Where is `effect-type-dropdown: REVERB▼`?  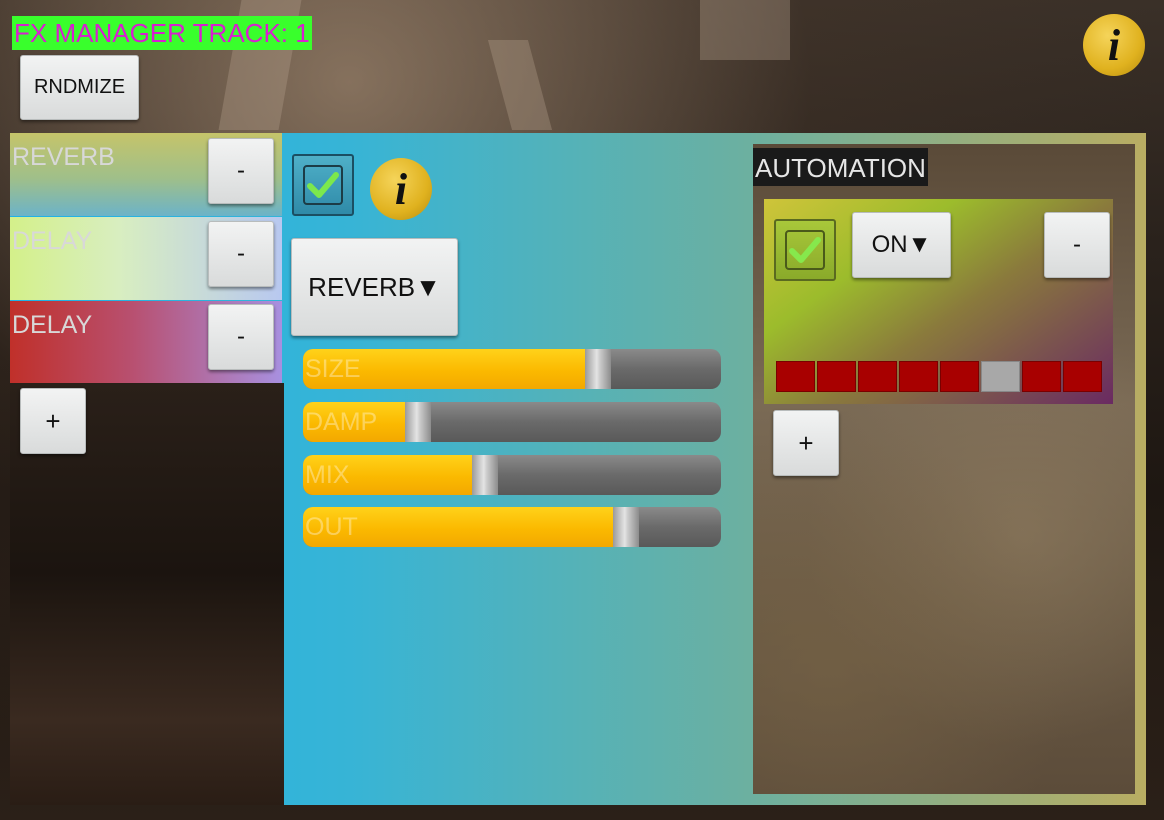 effect-type-dropdown: REVERB▼ is located at coordinates (374, 287).